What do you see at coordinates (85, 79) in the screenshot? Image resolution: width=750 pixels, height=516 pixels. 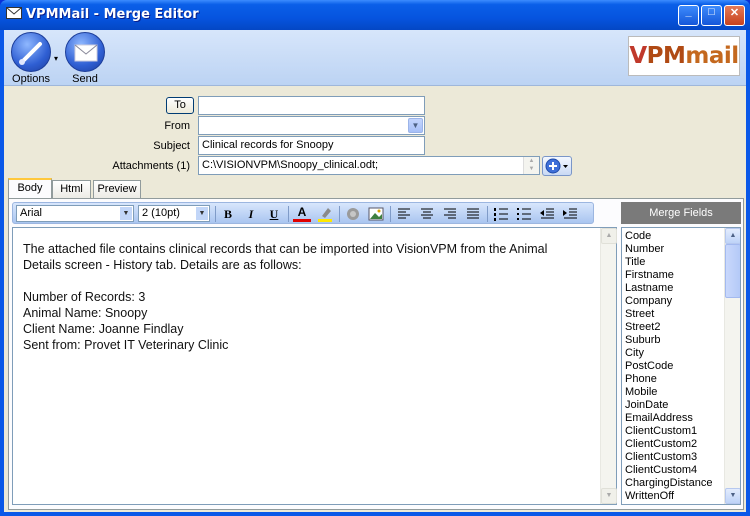 I see `send-label: Send` at bounding box center [85, 79].